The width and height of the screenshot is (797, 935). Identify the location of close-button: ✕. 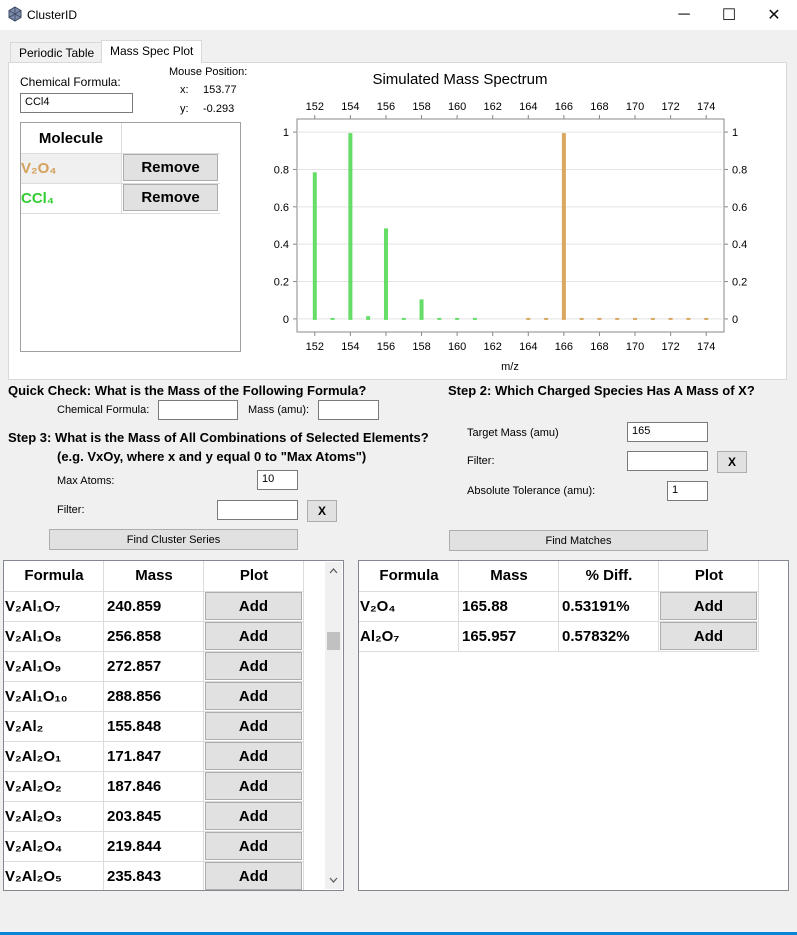
(774, 15).